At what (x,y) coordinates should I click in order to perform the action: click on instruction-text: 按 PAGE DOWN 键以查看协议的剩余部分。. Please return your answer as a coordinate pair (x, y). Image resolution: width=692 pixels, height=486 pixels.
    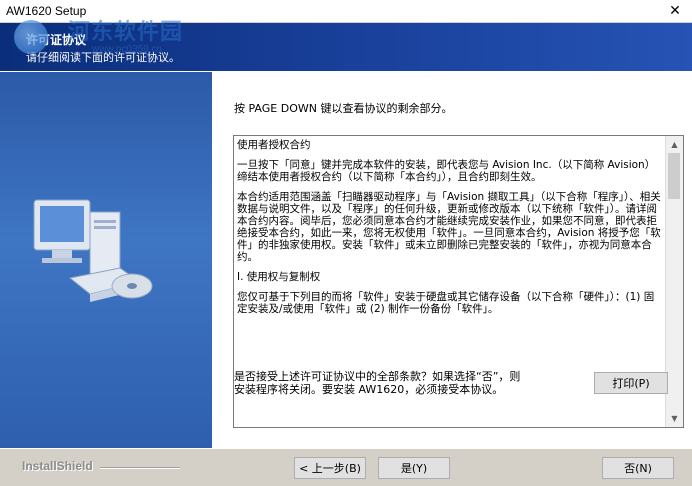
    Looking at the image, I should click on (343, 108).